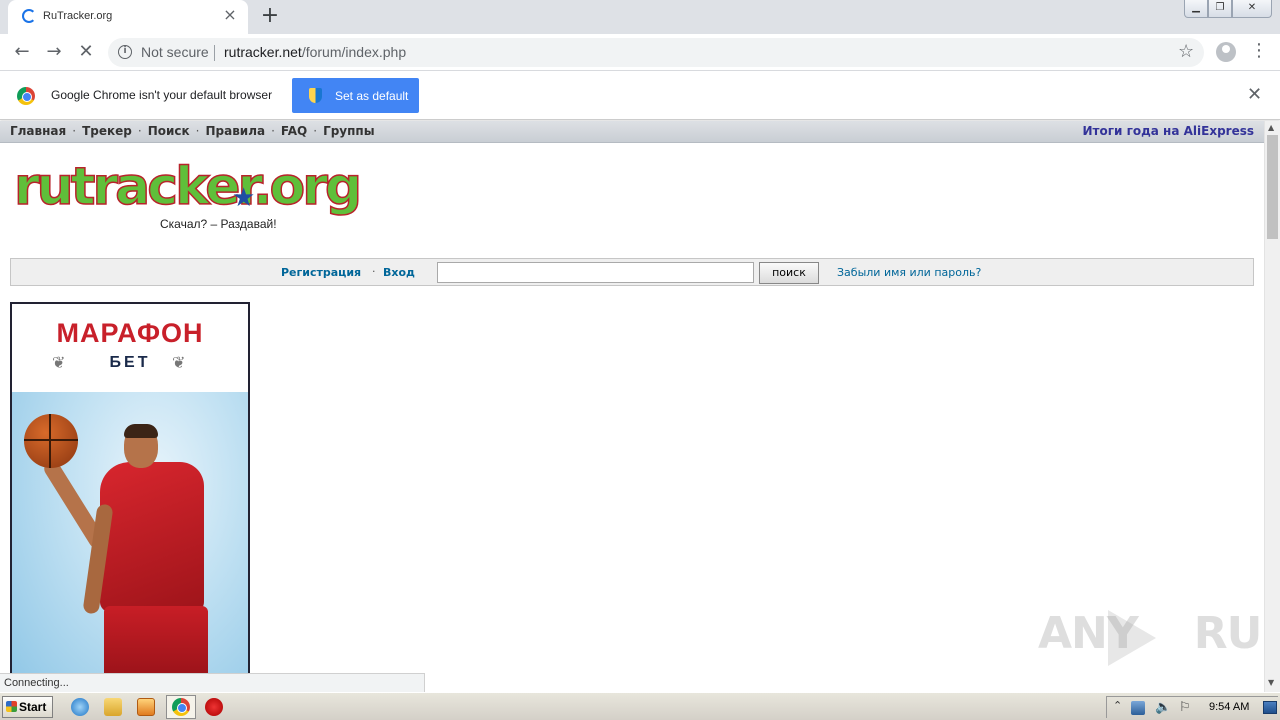  Describe the element at coordinates (354, 52) in the screenshot. I see `url-path: /forum/index.php` at that location.